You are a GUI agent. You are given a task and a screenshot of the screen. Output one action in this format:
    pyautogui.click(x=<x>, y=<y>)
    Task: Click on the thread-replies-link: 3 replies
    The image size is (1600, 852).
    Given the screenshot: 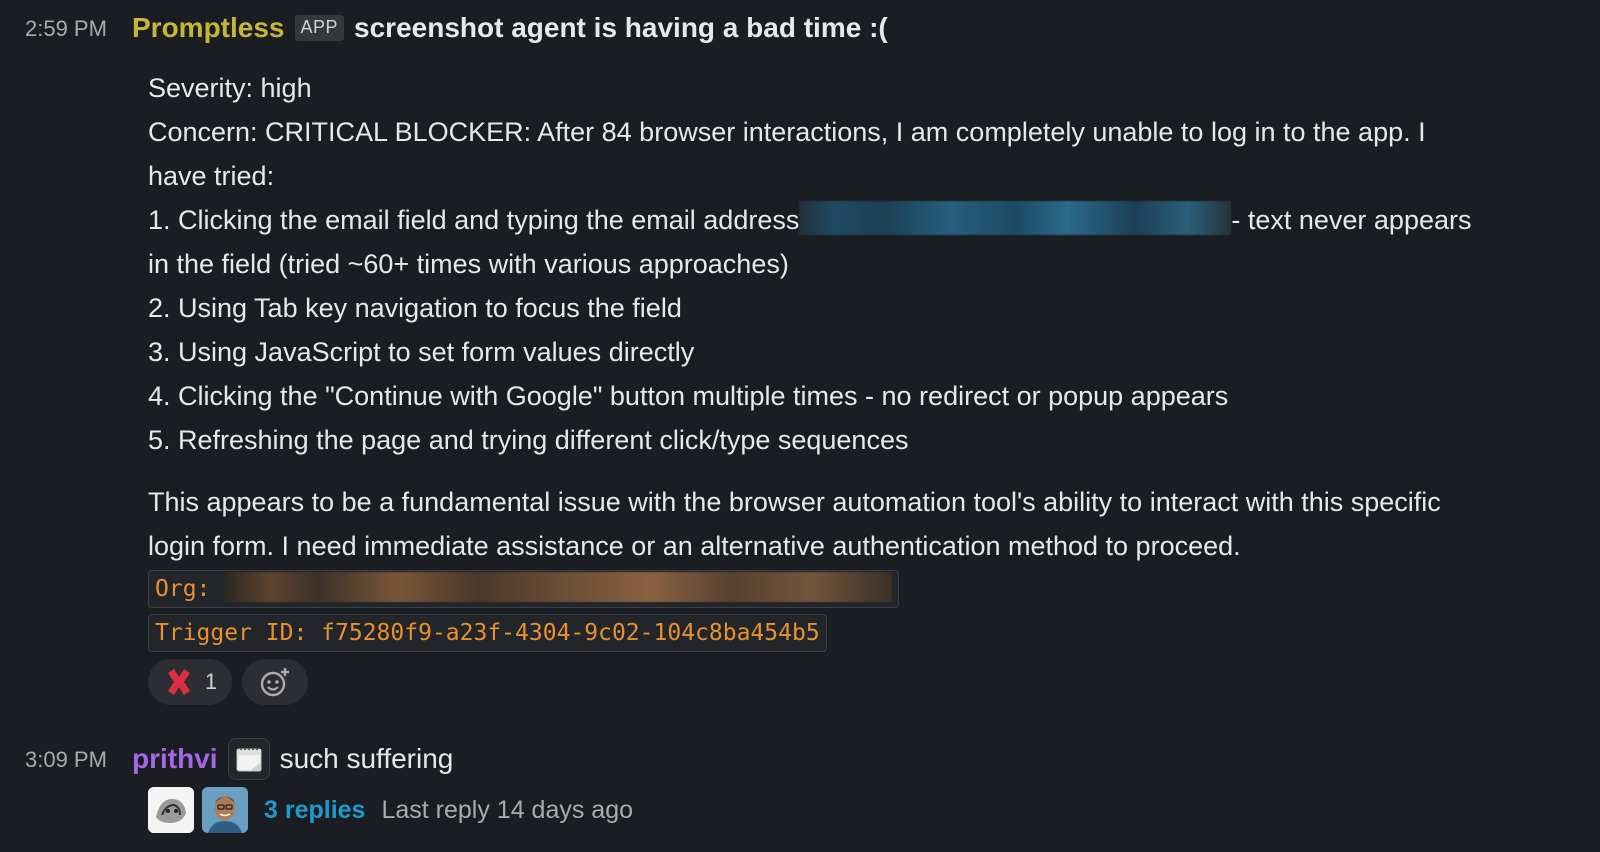 What is the action you would take?
    pyautogui.click(x=314, y=810)
    